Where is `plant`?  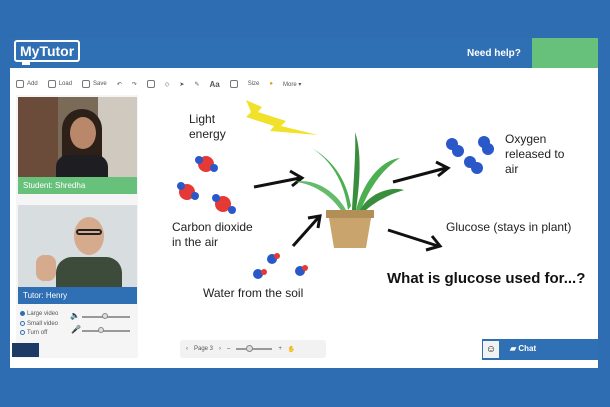
plant is located at coordinates (350, 172).